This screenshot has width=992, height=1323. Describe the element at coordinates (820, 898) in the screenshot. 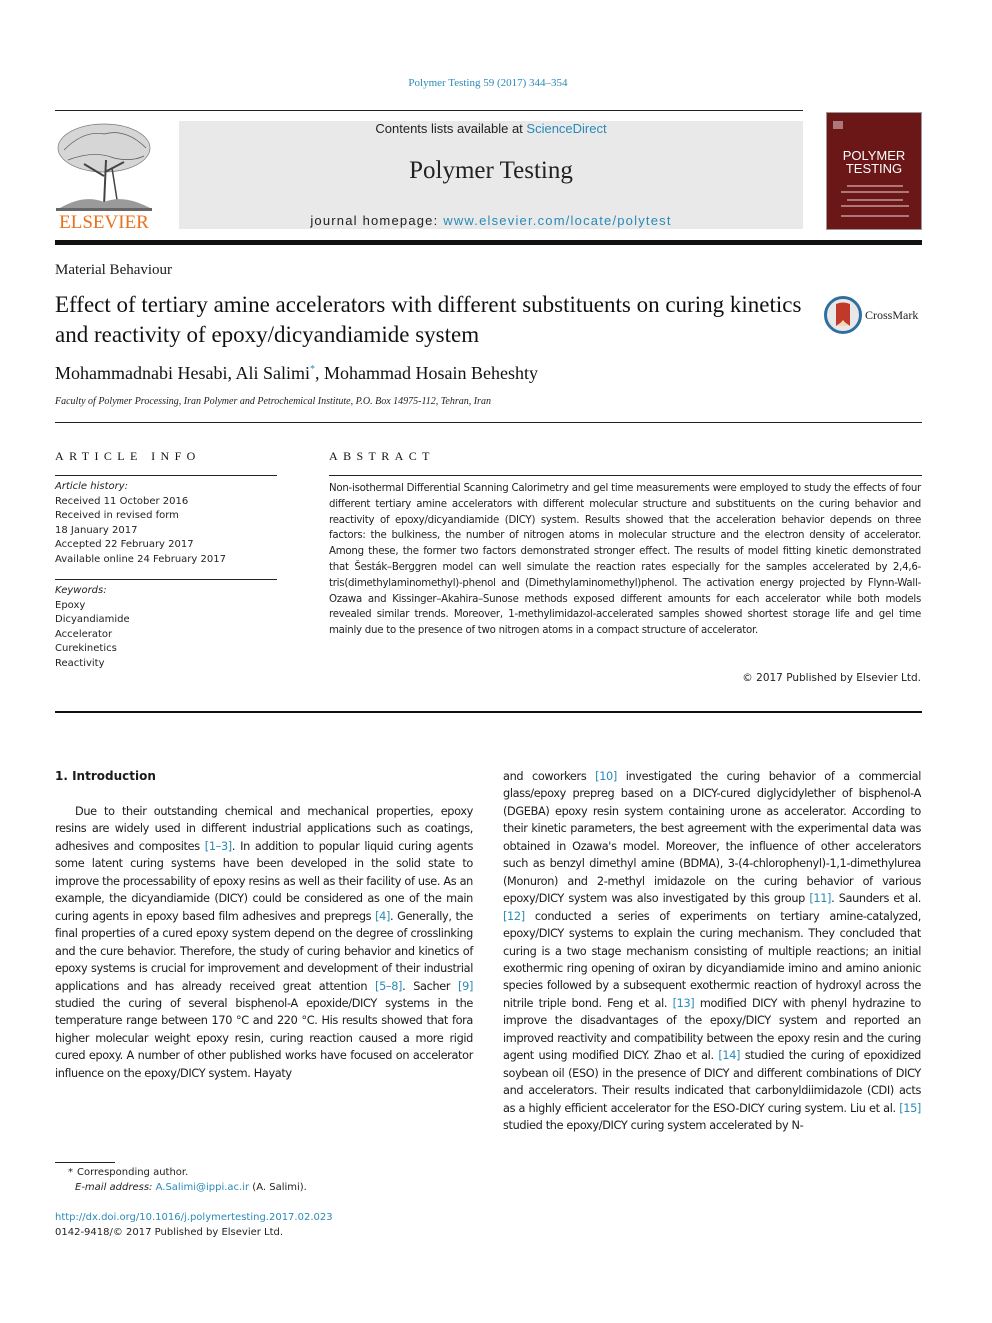

I see `citation-link: [11]` at that location.